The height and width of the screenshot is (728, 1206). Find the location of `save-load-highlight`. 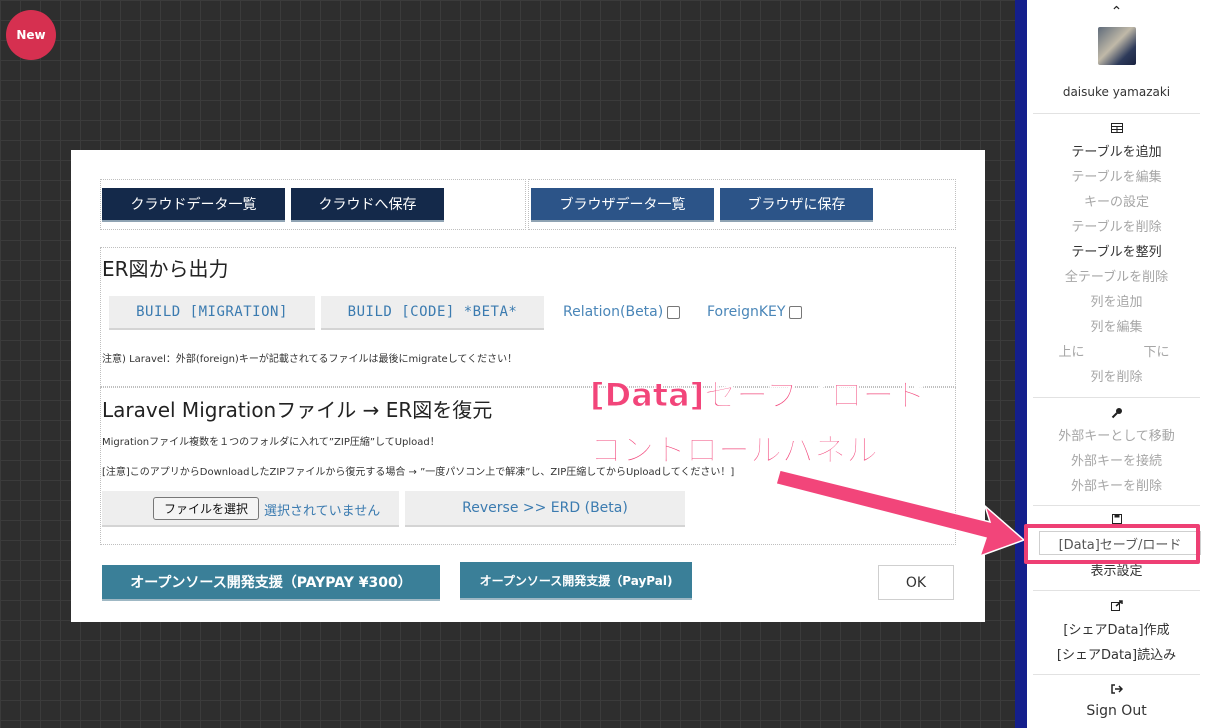

save-load-highlight is located at coordinates (1112, 544).